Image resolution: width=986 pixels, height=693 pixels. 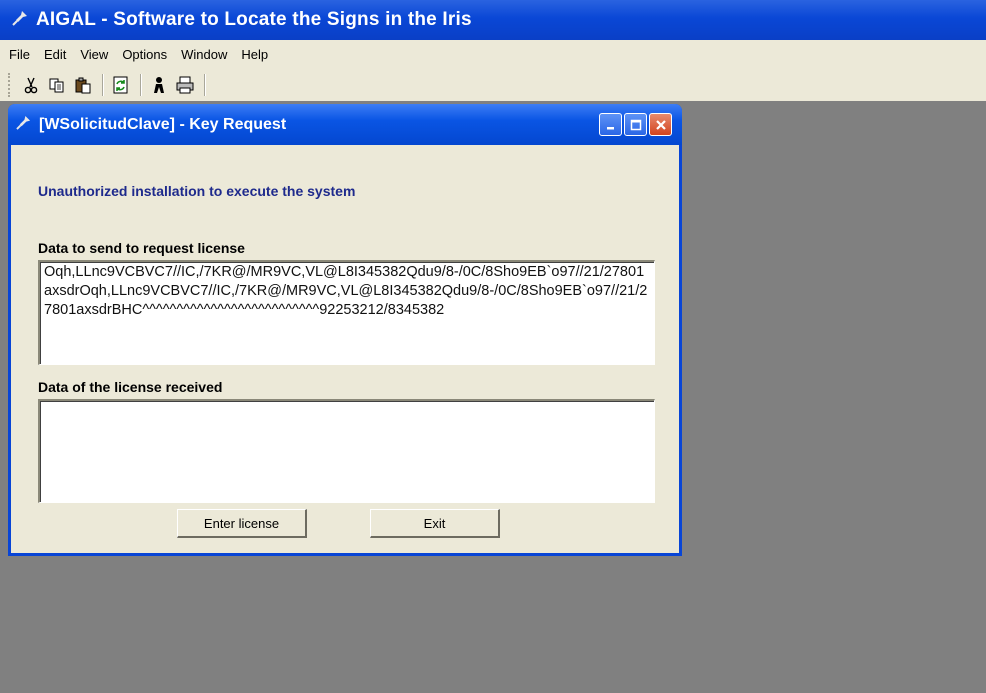 What do you see at coordinates (493, 54) in the screenshot?
I see `menu-bar: File Edit View Options Window Help` at bounding box center [493, 54].